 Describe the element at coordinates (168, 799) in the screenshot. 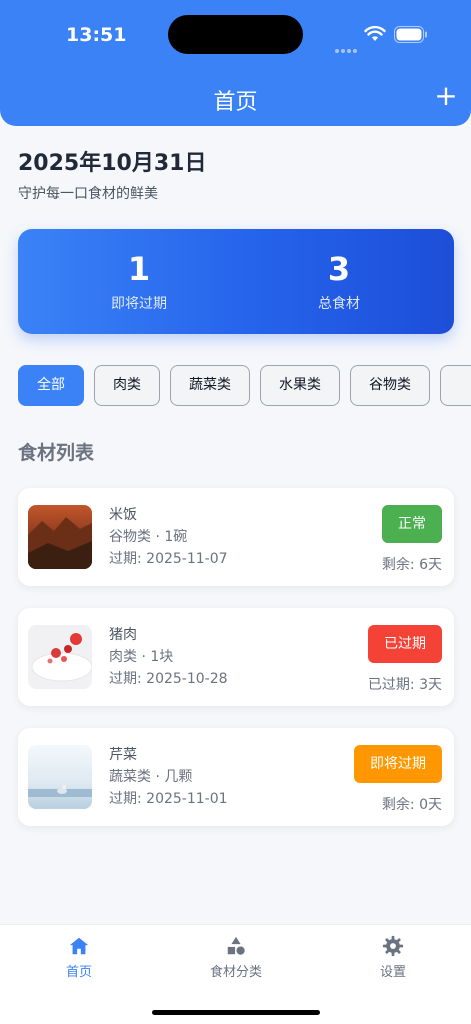

I see `food-expiry: 过期: 2025-11-01` at that location.